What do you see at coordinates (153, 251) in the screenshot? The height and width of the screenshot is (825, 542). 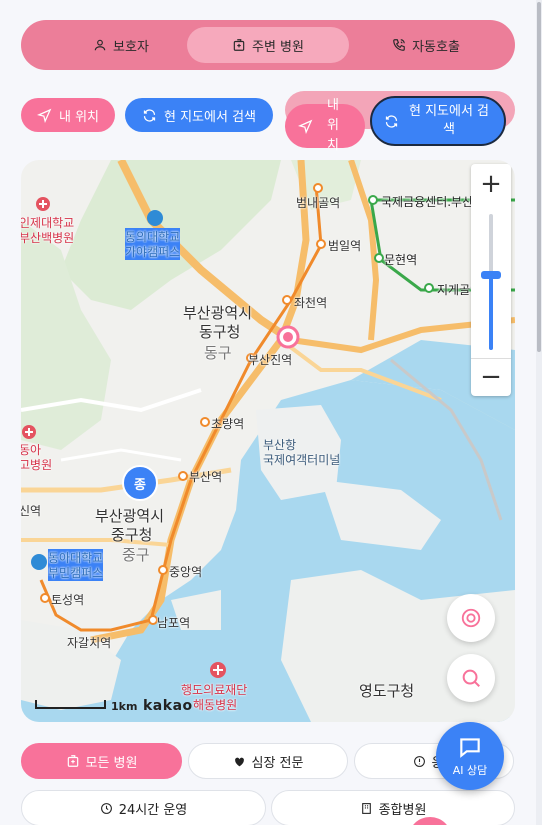 I see `map-label-university: 가야캠퍼스` at bounding box center [153, 251].